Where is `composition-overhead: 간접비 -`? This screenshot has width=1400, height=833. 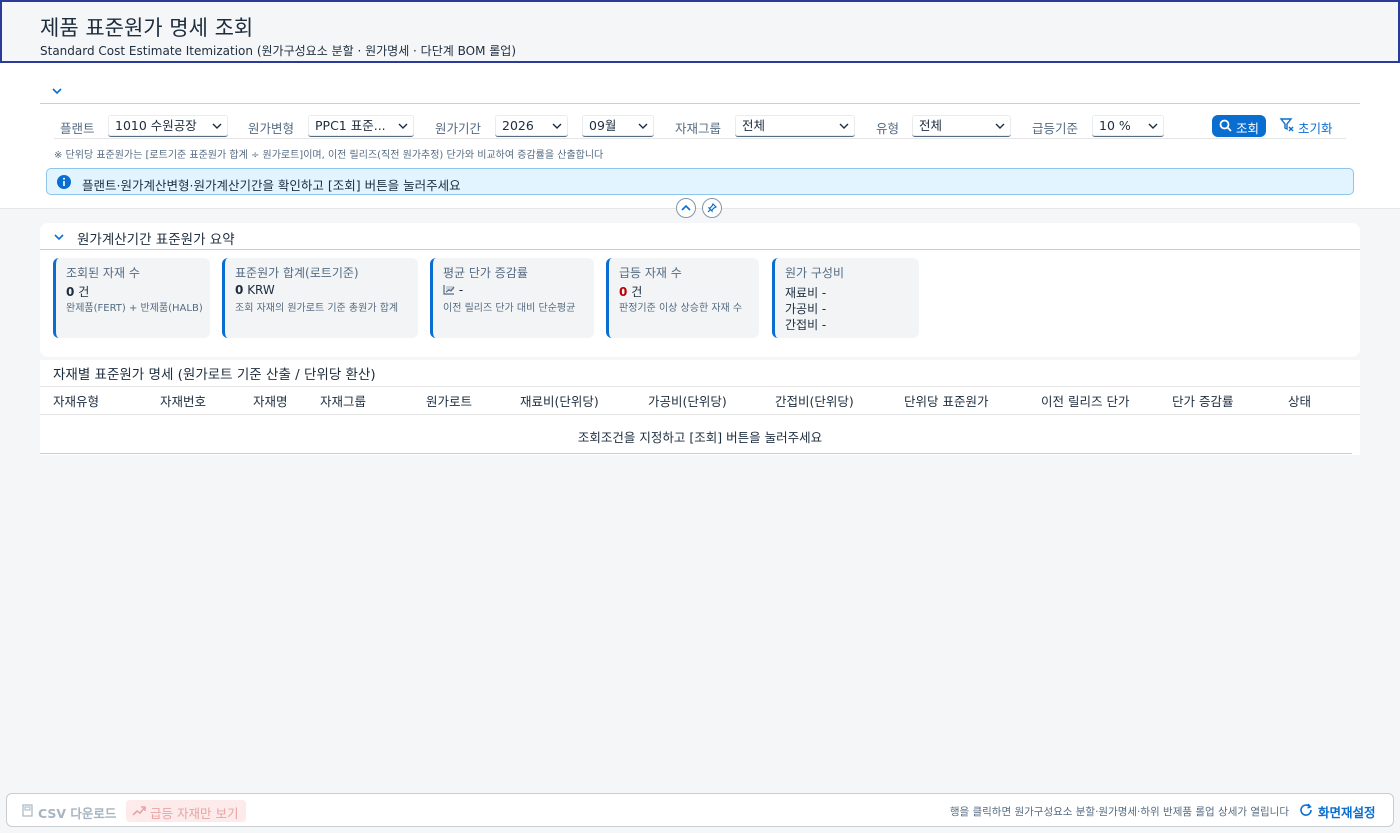 composition-overhead: 간접비 - is located at coordinates (806, 325).